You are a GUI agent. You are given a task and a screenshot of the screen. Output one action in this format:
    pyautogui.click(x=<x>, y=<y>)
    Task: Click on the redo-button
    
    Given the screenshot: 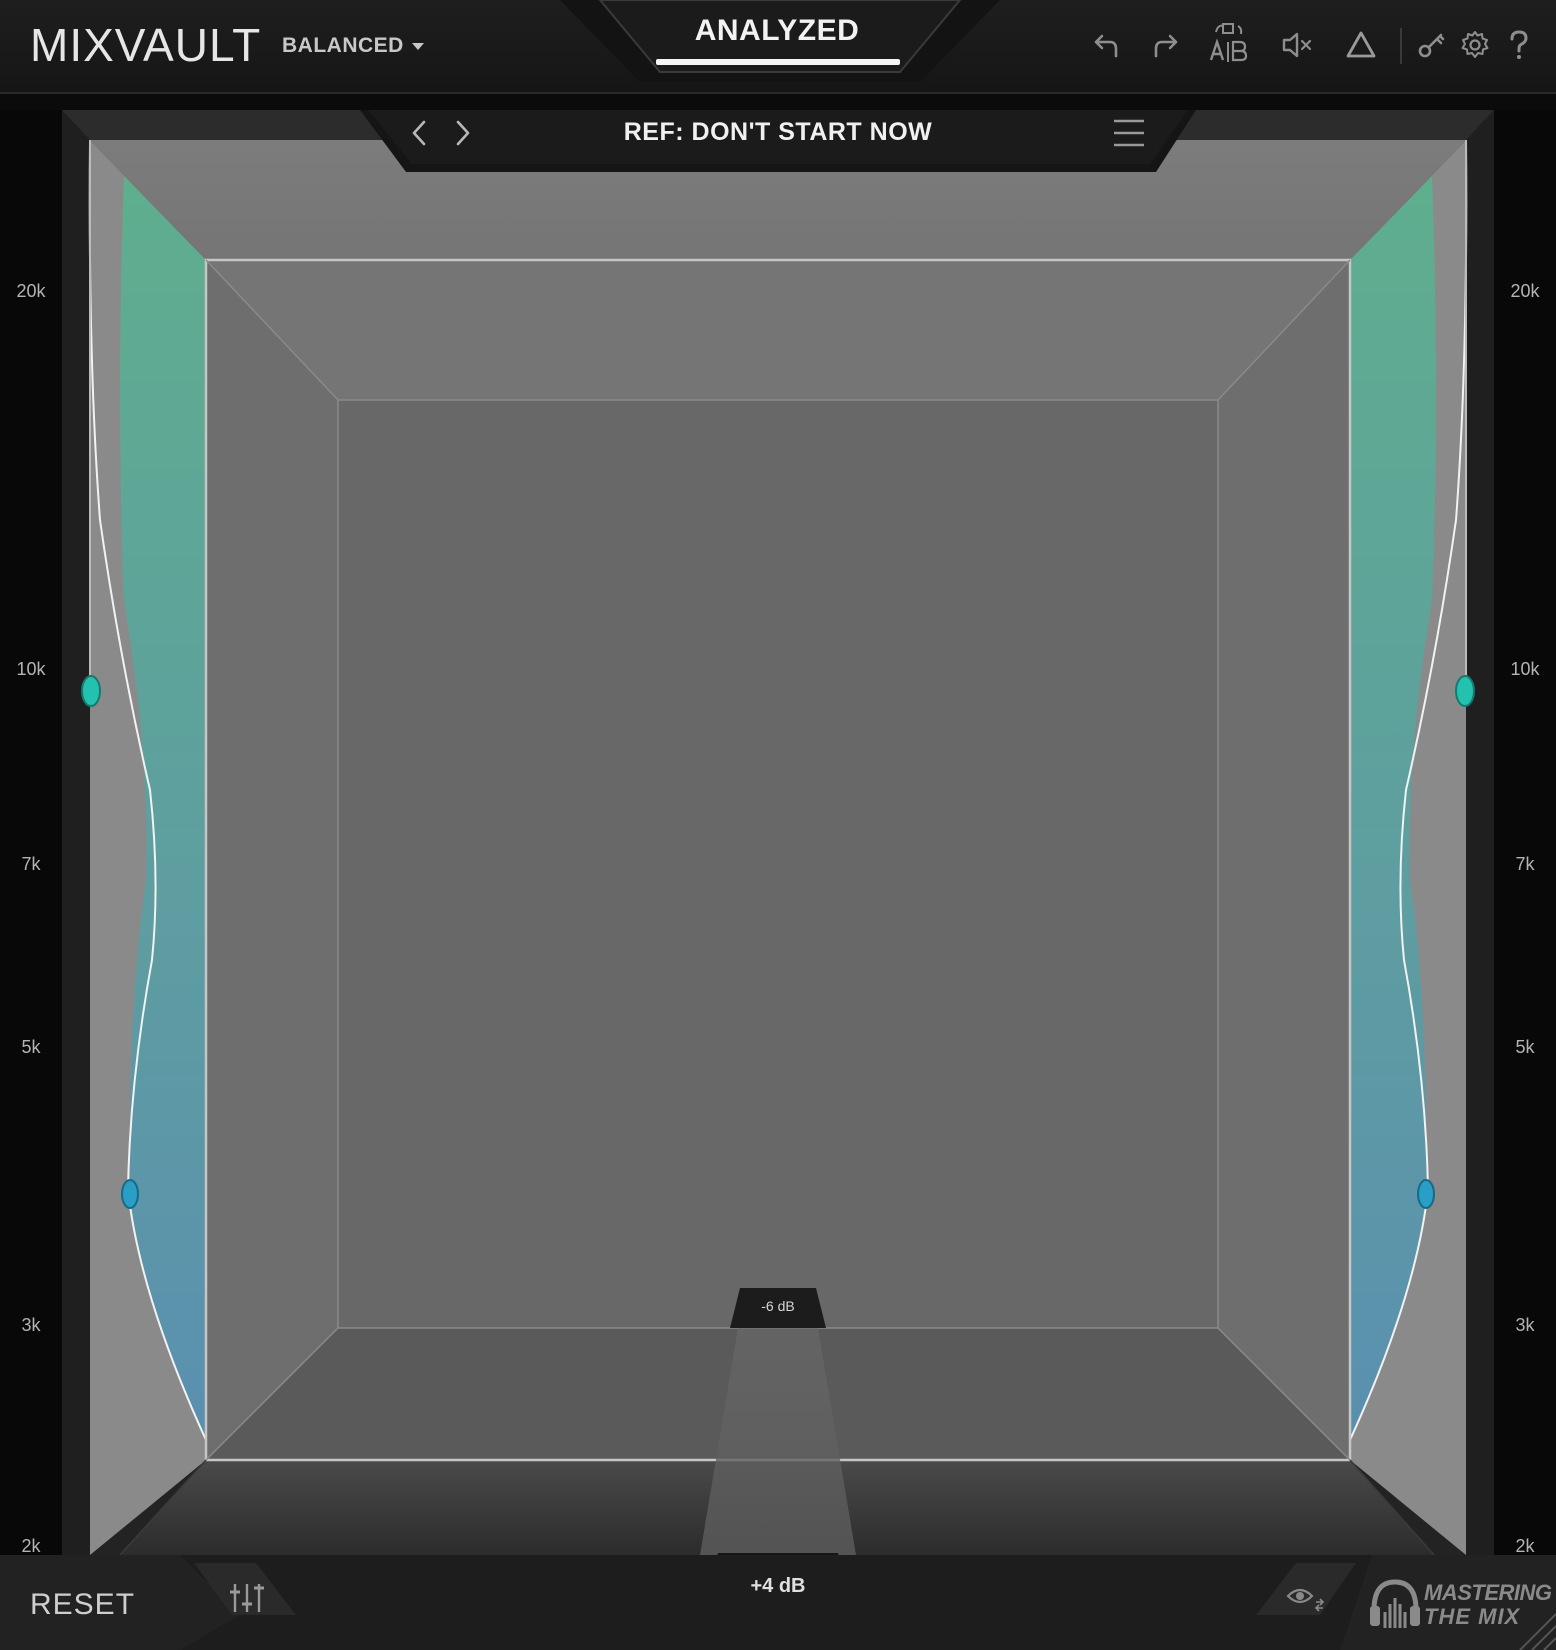 What is the action you would take?
    pyautogui.click(x=1165, y=45)
    